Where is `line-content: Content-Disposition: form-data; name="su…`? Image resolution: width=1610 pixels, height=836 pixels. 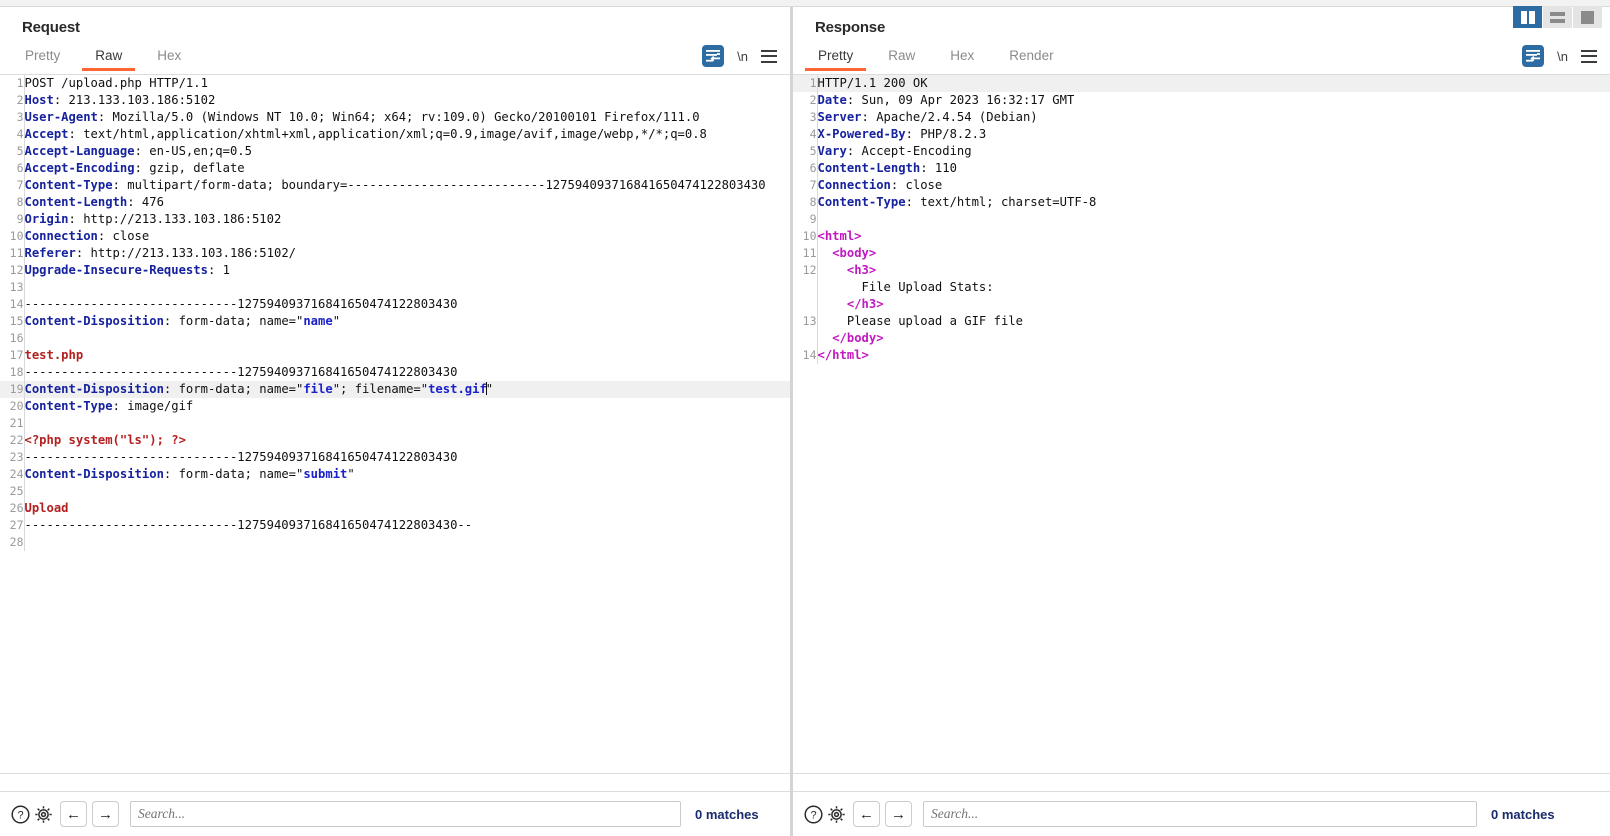 line-content: Content-Disposition: form-data; name="su… is located at coordinates (407, 474).